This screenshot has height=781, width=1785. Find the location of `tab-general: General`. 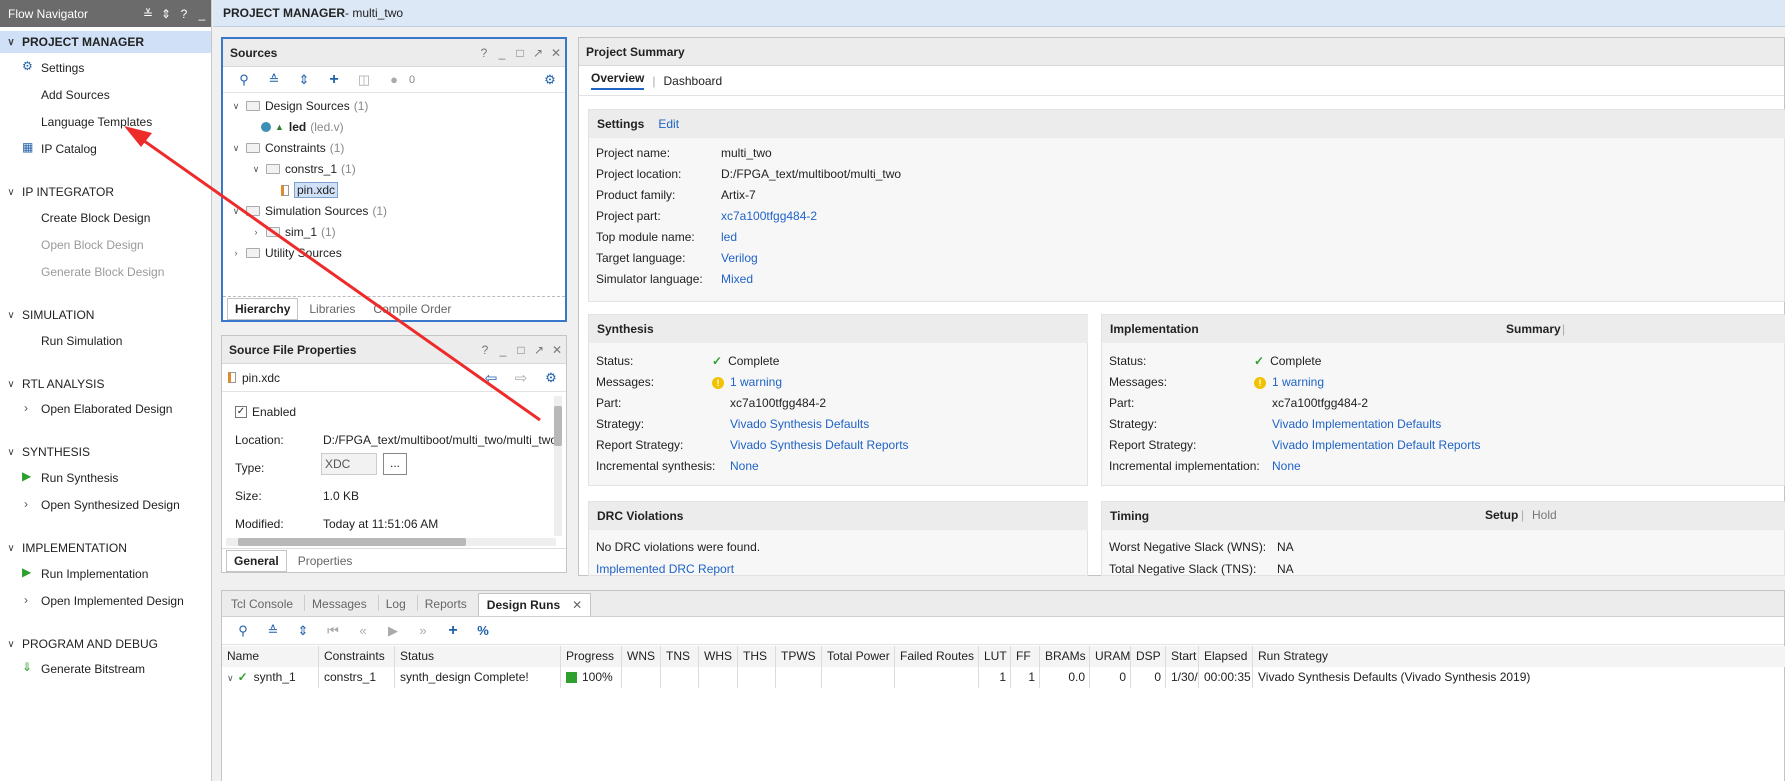

tab-general: General is located at coordinates (256, 560).